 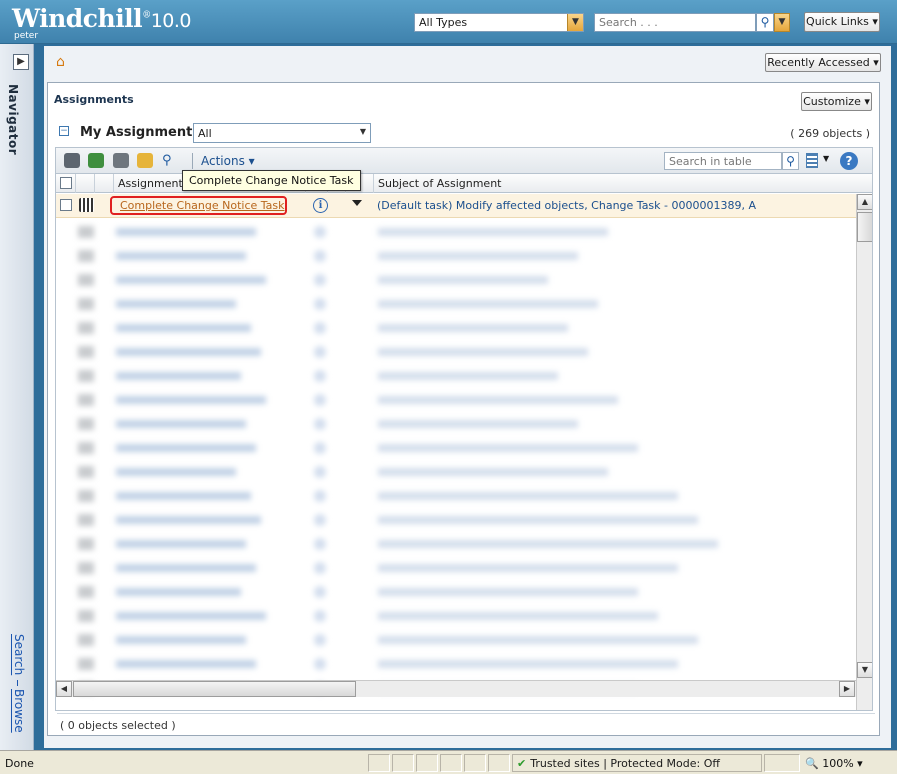 What do you see at coordinates (723, 161) in the screenshot?
I see `table-search-input: Search in table` at bounding box center [723, 161].